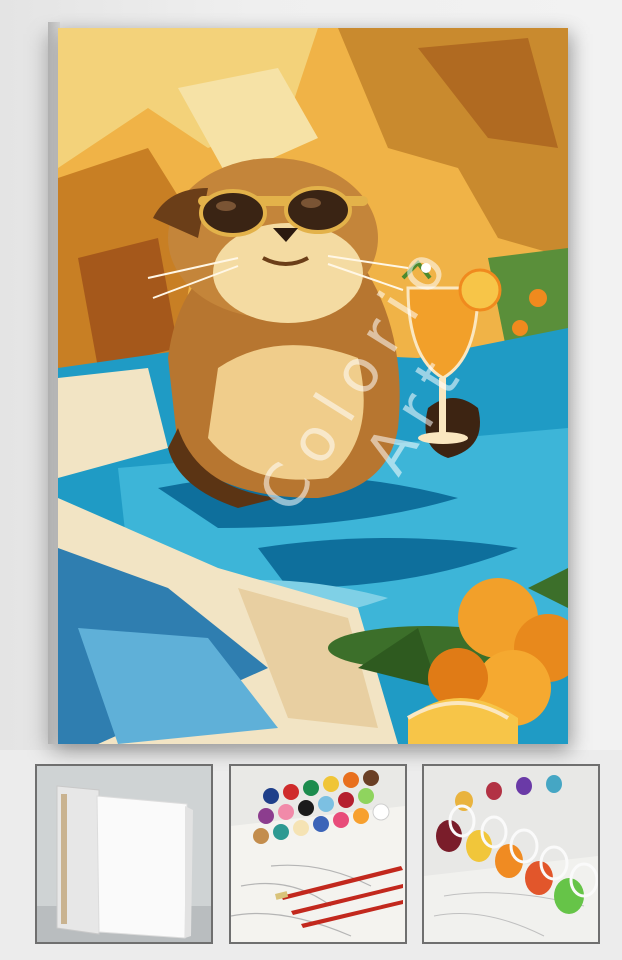  I want to click on open-pots-image, so click(511, 854).